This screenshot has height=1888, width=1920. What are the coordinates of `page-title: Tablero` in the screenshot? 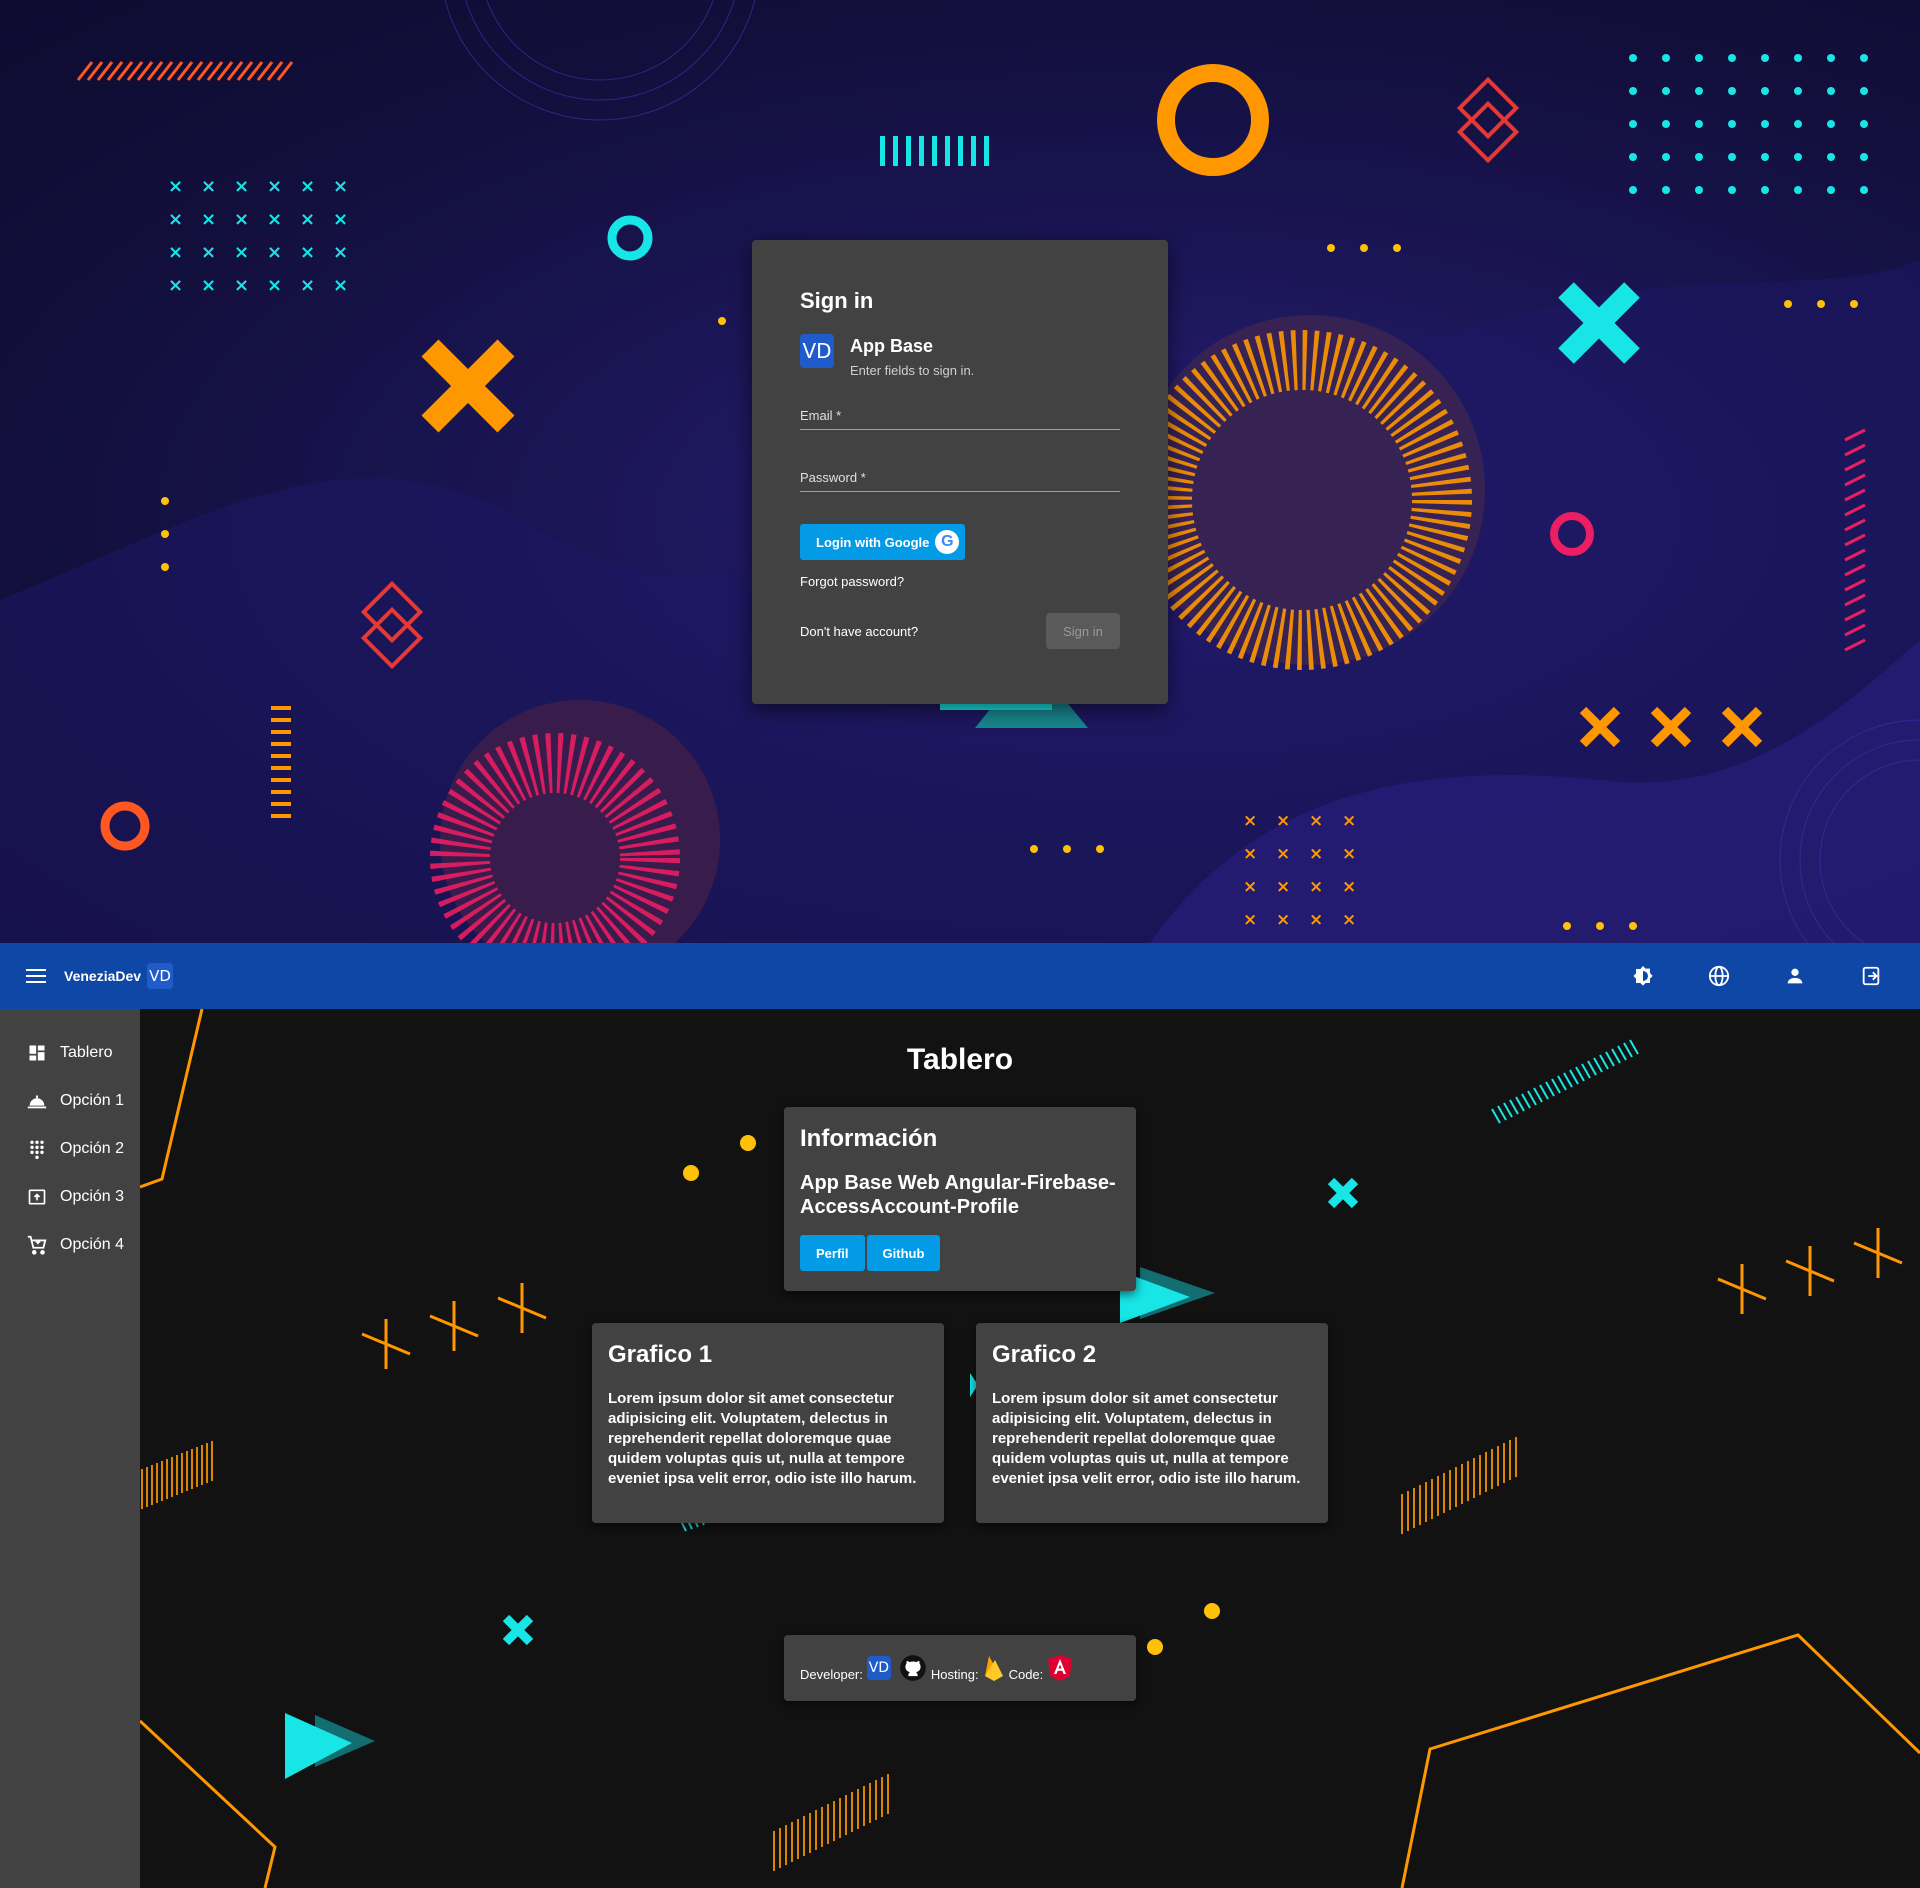 It's located at (960, 1059).